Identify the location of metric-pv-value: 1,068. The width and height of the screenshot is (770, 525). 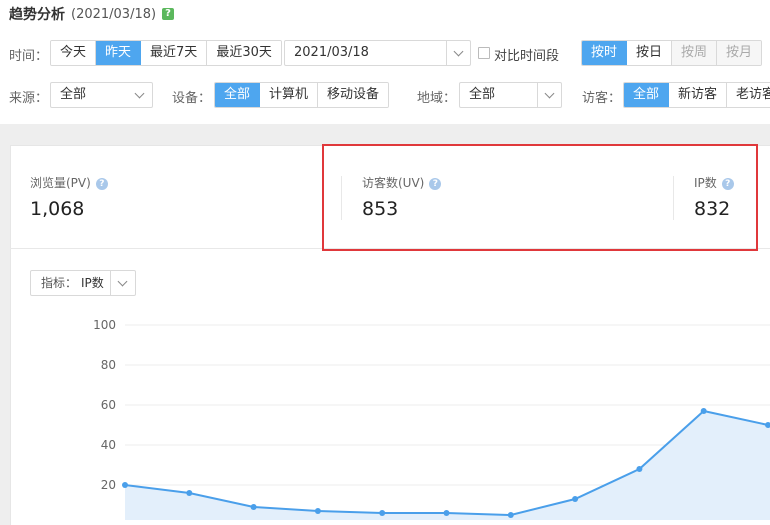
(57, 209).